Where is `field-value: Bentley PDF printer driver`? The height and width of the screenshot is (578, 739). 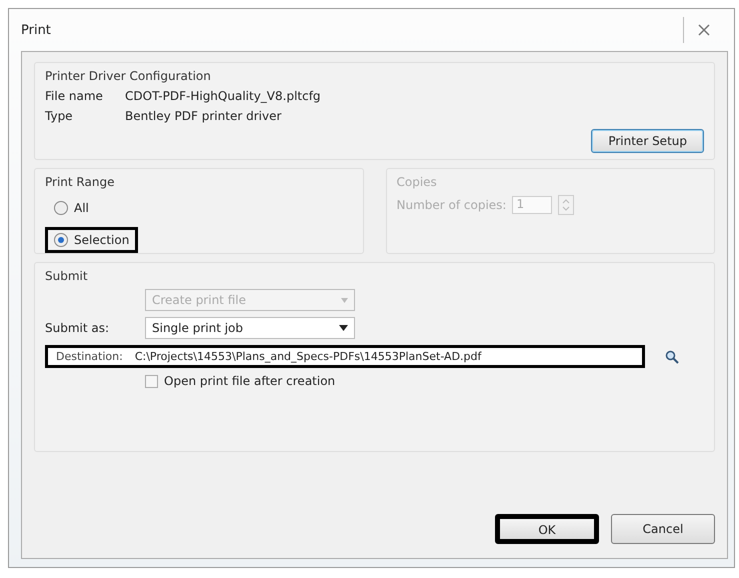 field-value: Bentley PDF printer driver is located at coordinates (203, 116).